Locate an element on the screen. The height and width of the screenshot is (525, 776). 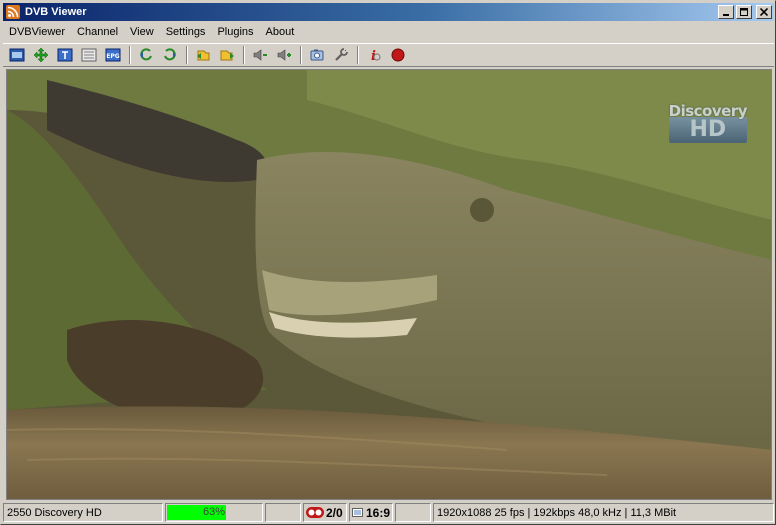
status-signal-strength: 63% is located at coordinates (214, 512).